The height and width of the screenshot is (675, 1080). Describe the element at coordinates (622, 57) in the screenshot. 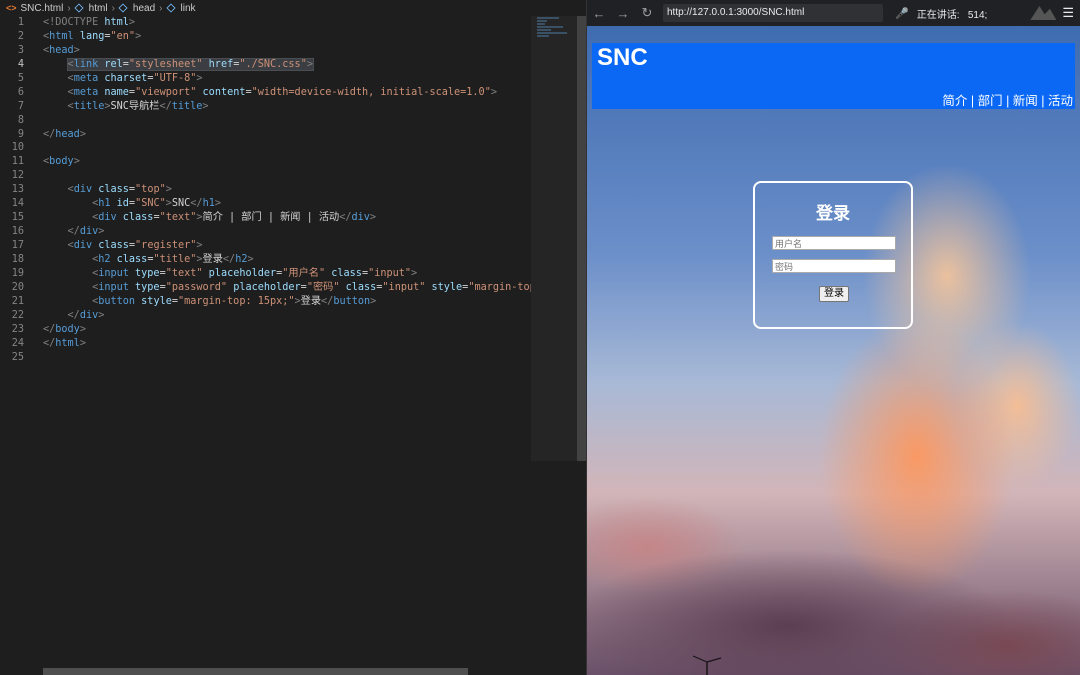

I see `site-title: SNC` at that location.